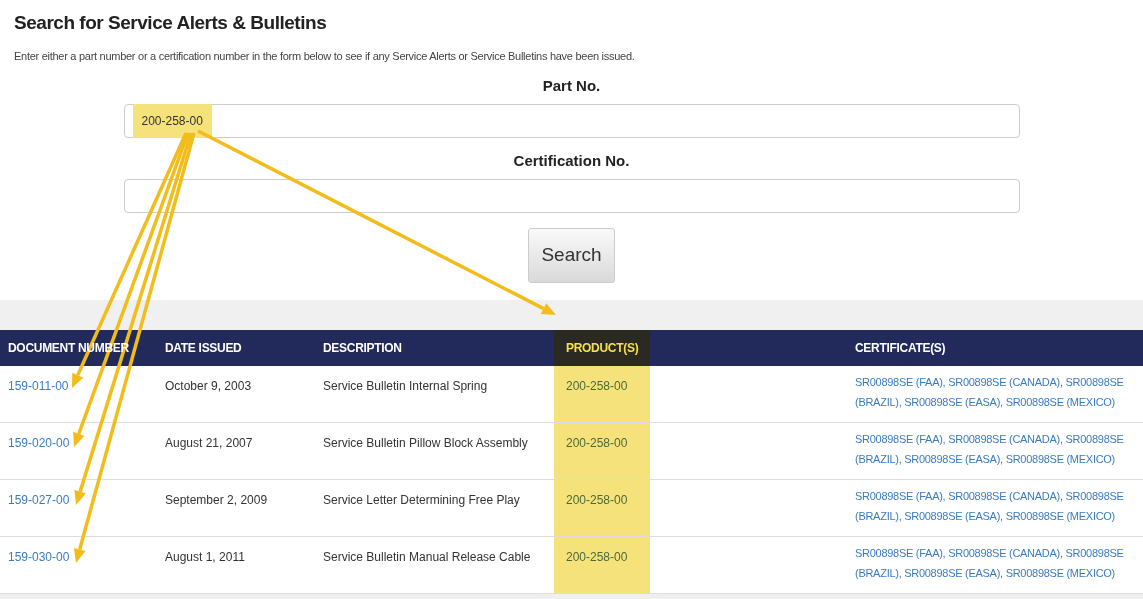 The height and width of the screenshot is (599, 1143). I want to click on document-link: 159-027-00, so click(39, 500).